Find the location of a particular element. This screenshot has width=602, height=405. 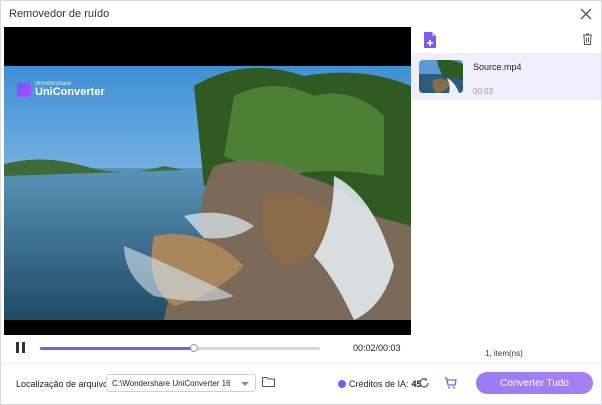

file-name: Source.mp4 is located at coordinates (497, 67).